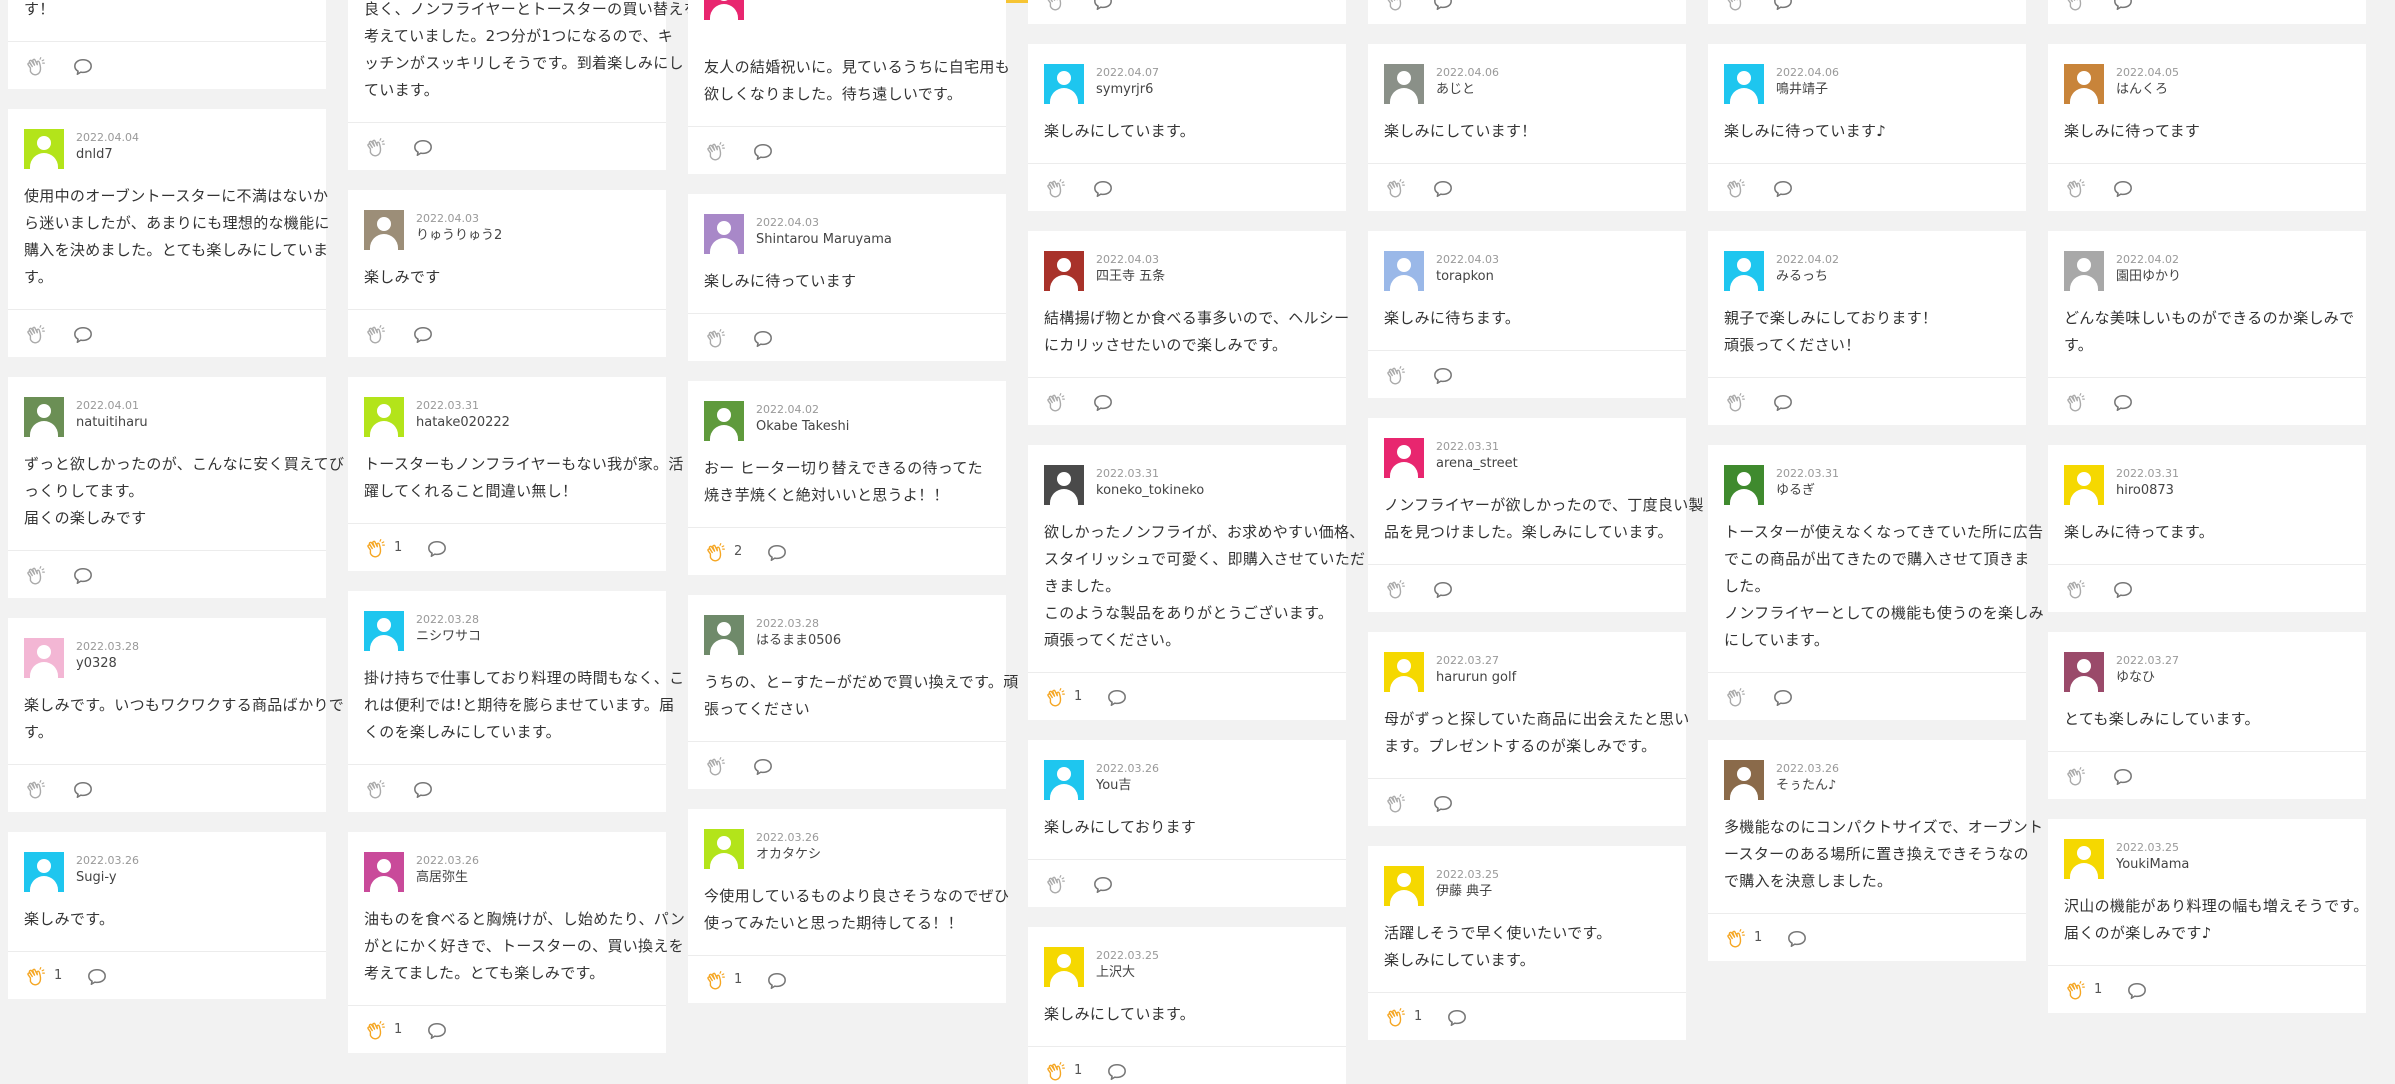  What do you see at coordinates (1807, 491) in the screenshot?
I see `comment-username: ゆるぎ` at bounding box center [1807, 491].